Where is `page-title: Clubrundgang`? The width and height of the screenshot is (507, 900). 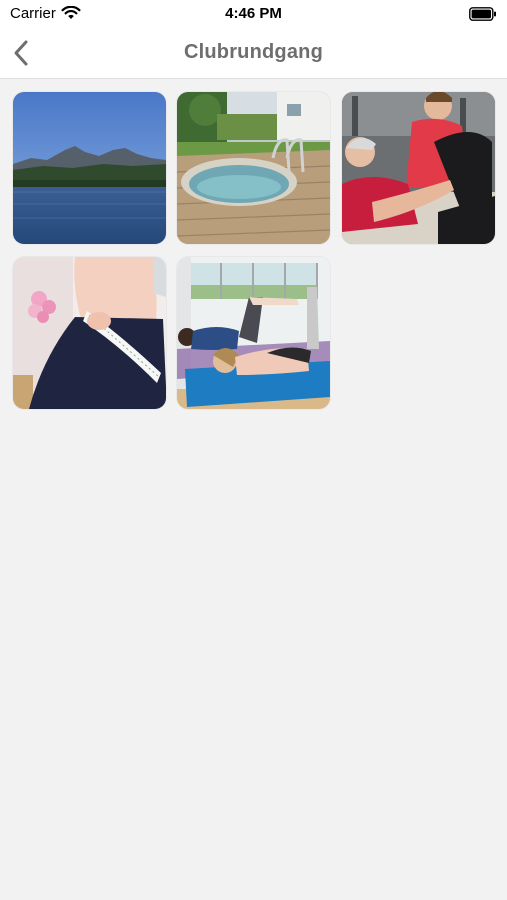 page-title: Clubrundgang is located at coordinates (253, 52).